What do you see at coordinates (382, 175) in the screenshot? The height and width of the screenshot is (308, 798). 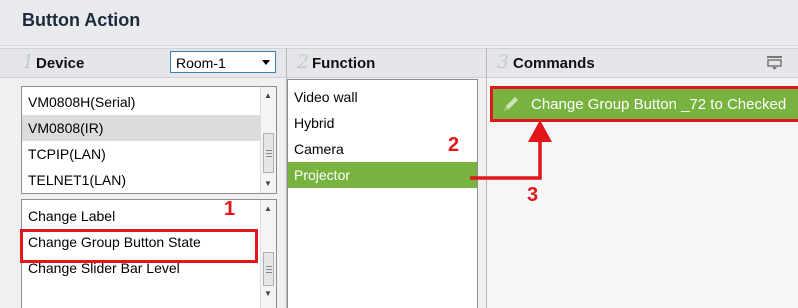 I see `function-item-selected: Projector` at bounding box center [382, 175].